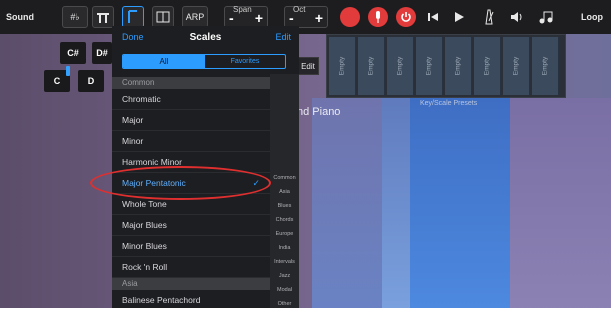 This screenshot has width=611, height=314. What do you see at coordinates (284, 248) in the screenshot?
I see `index-item: India` at bounding box center [284, 248].